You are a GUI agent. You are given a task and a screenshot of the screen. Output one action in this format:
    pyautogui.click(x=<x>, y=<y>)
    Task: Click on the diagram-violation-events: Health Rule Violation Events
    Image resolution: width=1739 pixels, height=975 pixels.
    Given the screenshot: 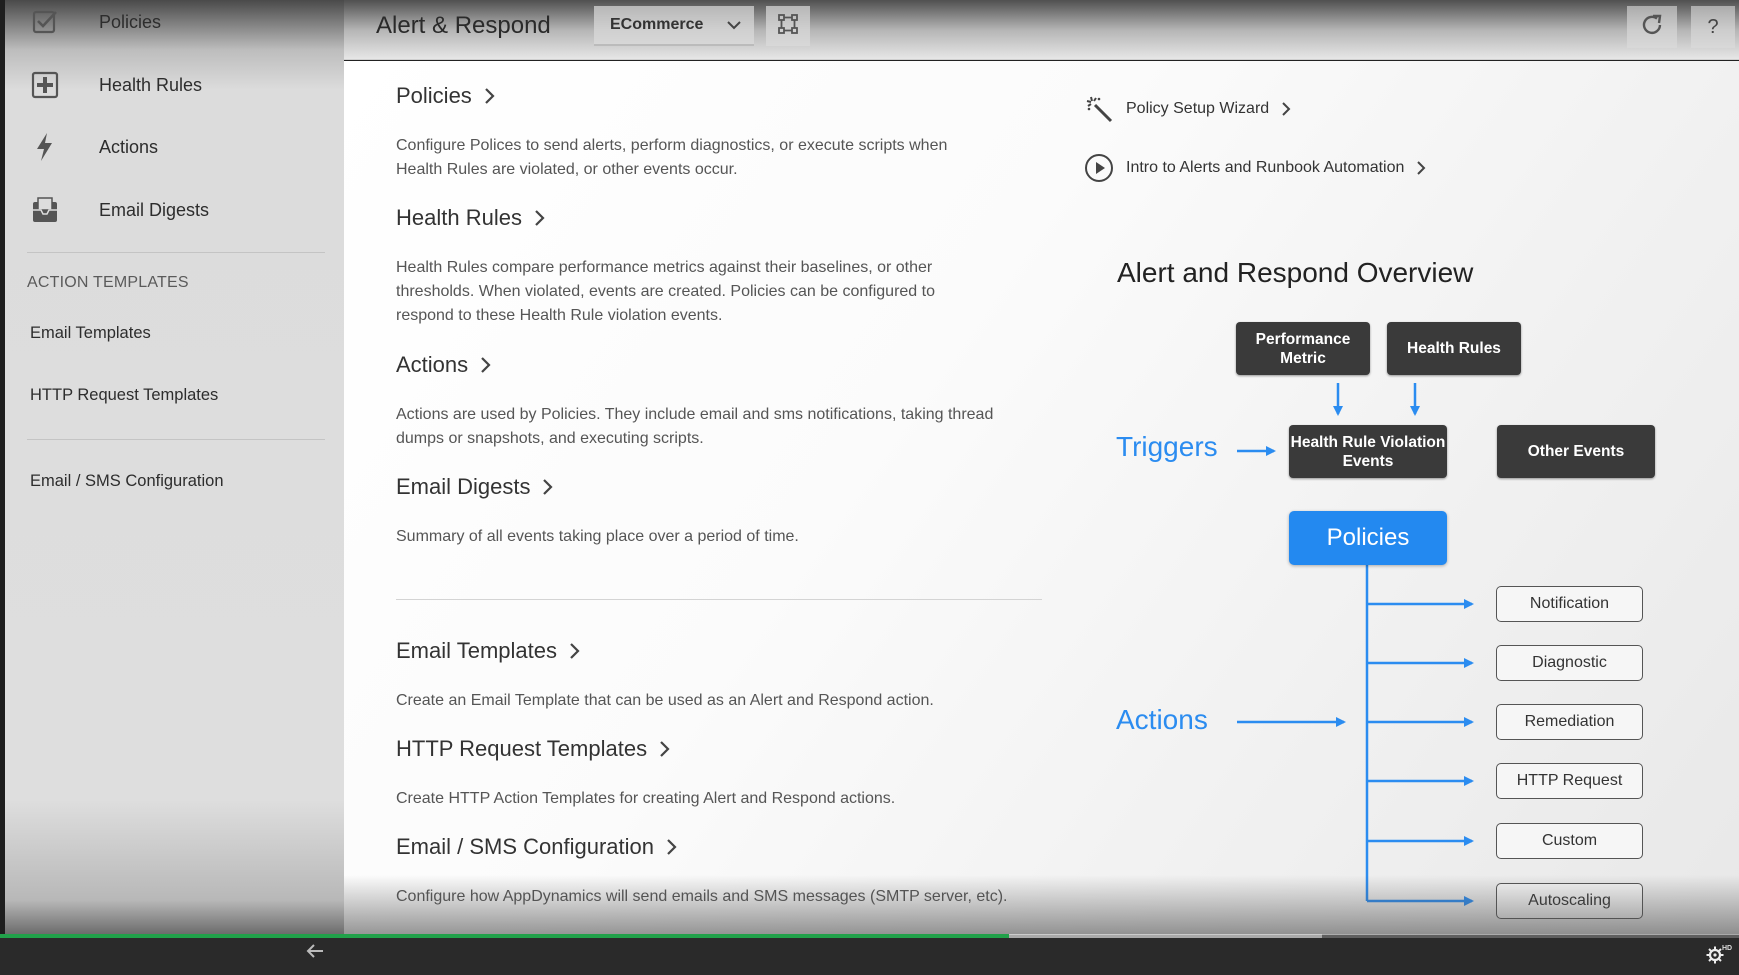 What is the action you would take?
    pyautogui.click(x=1368, y=451)
    